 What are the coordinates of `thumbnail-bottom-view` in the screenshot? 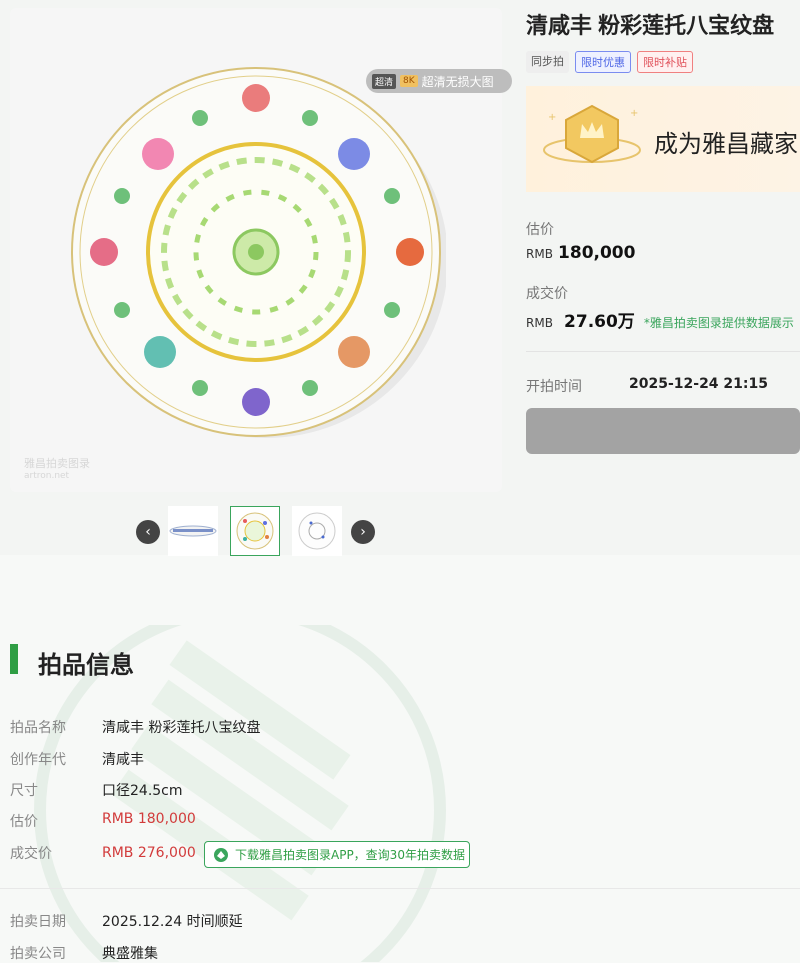 It's located at (317, 531).